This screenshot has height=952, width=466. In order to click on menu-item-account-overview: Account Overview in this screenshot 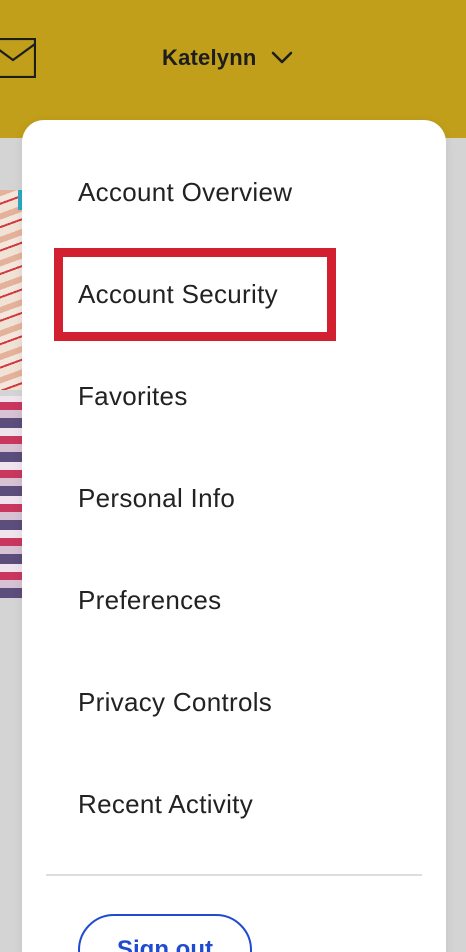, I will do `click(185, 192)`.